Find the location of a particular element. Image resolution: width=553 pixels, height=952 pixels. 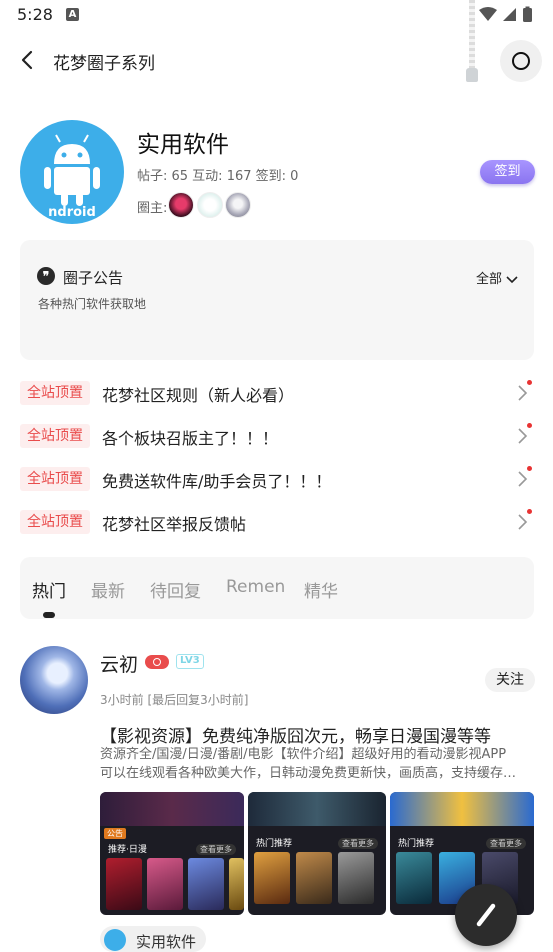

tab-bar: 热门 最新 待回复 Remen 精华 is located at coordinates (277, 588).